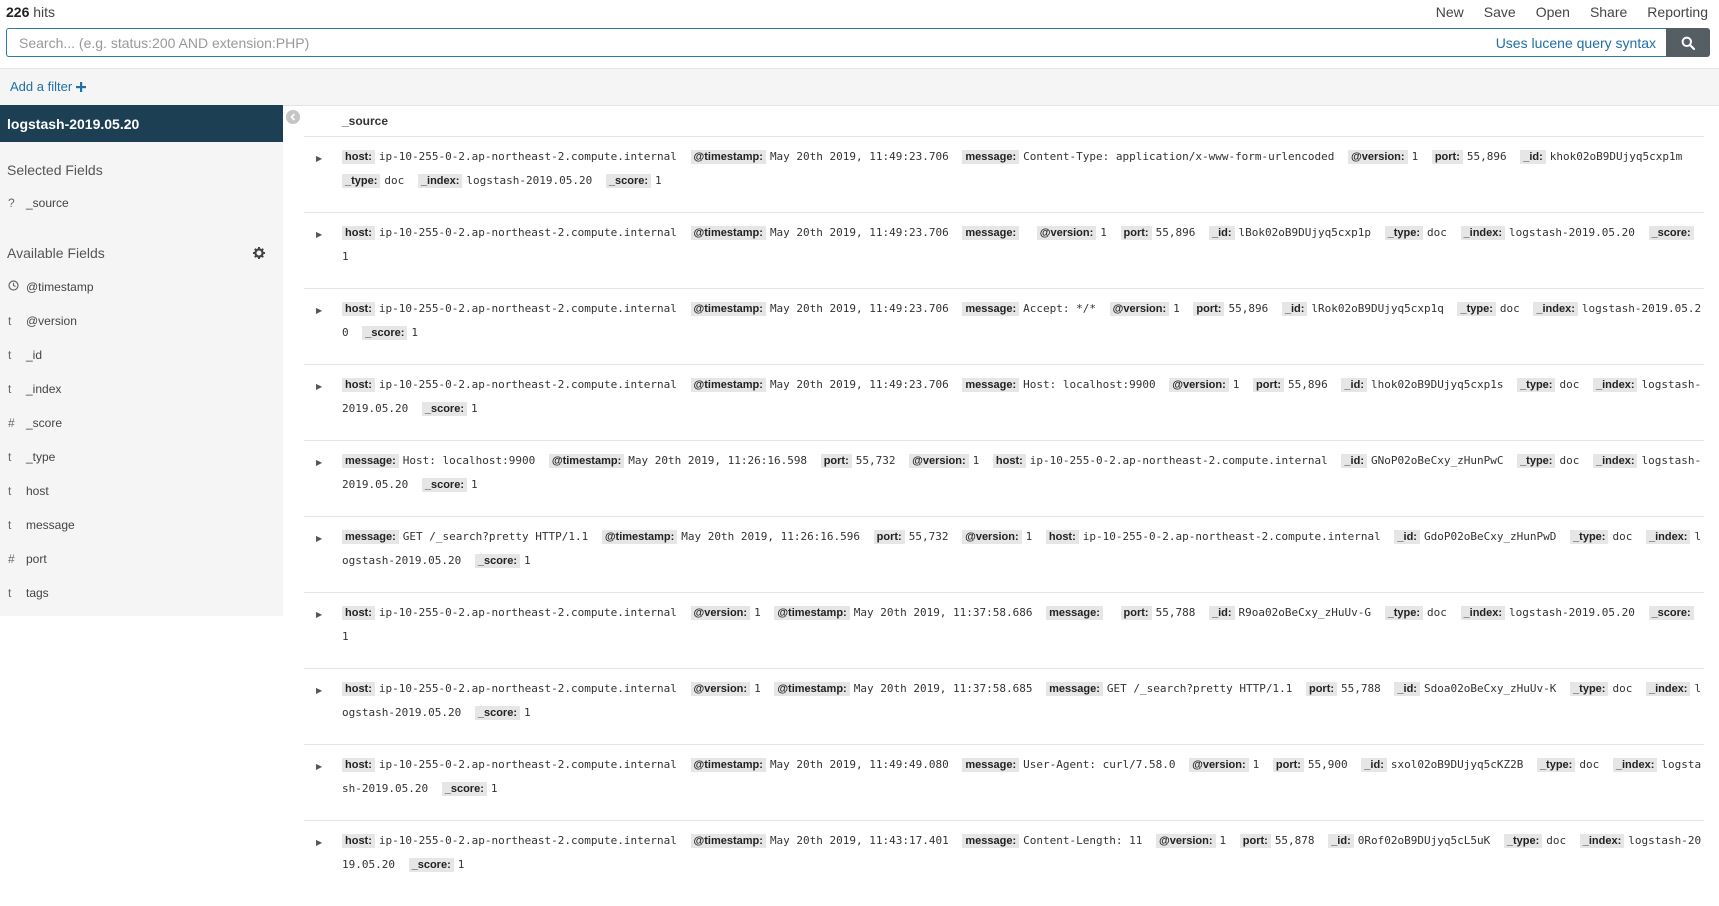 Image resolution: width=1719 pixels, height=906 pixels. Describe the element at coordinates (1304, 232) in the screenshot. I see `field-value: lBok02oB9DUjyq5cxp1p` at that location.